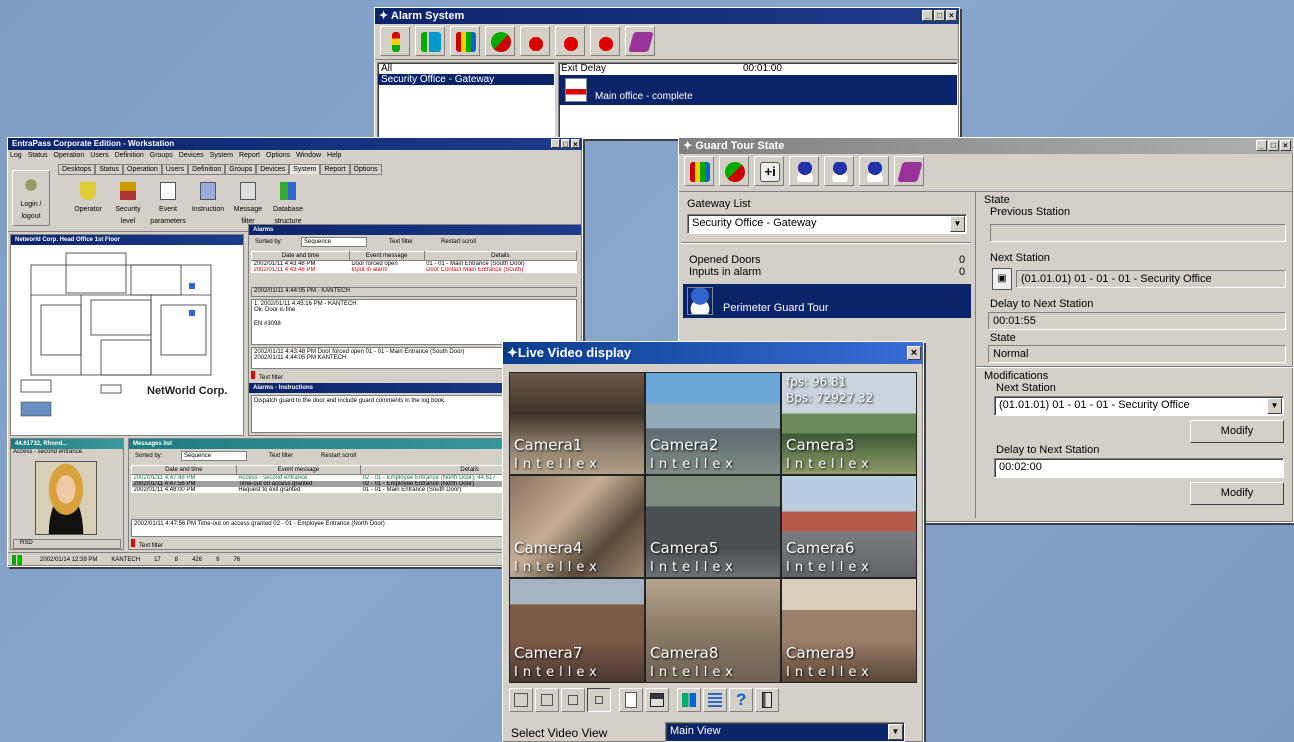 The width and height of the screenshot is (1294, 742). What do you see at coordinates (207, 169) in the screenshot?
I see `tab-definition: Definition` at bounding box center [207, 169].